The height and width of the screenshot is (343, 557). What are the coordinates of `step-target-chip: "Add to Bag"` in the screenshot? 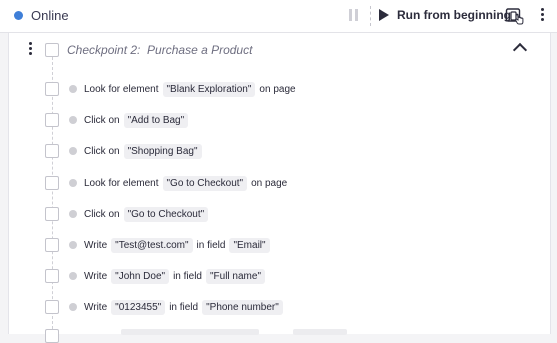 It's located at (156, 120).